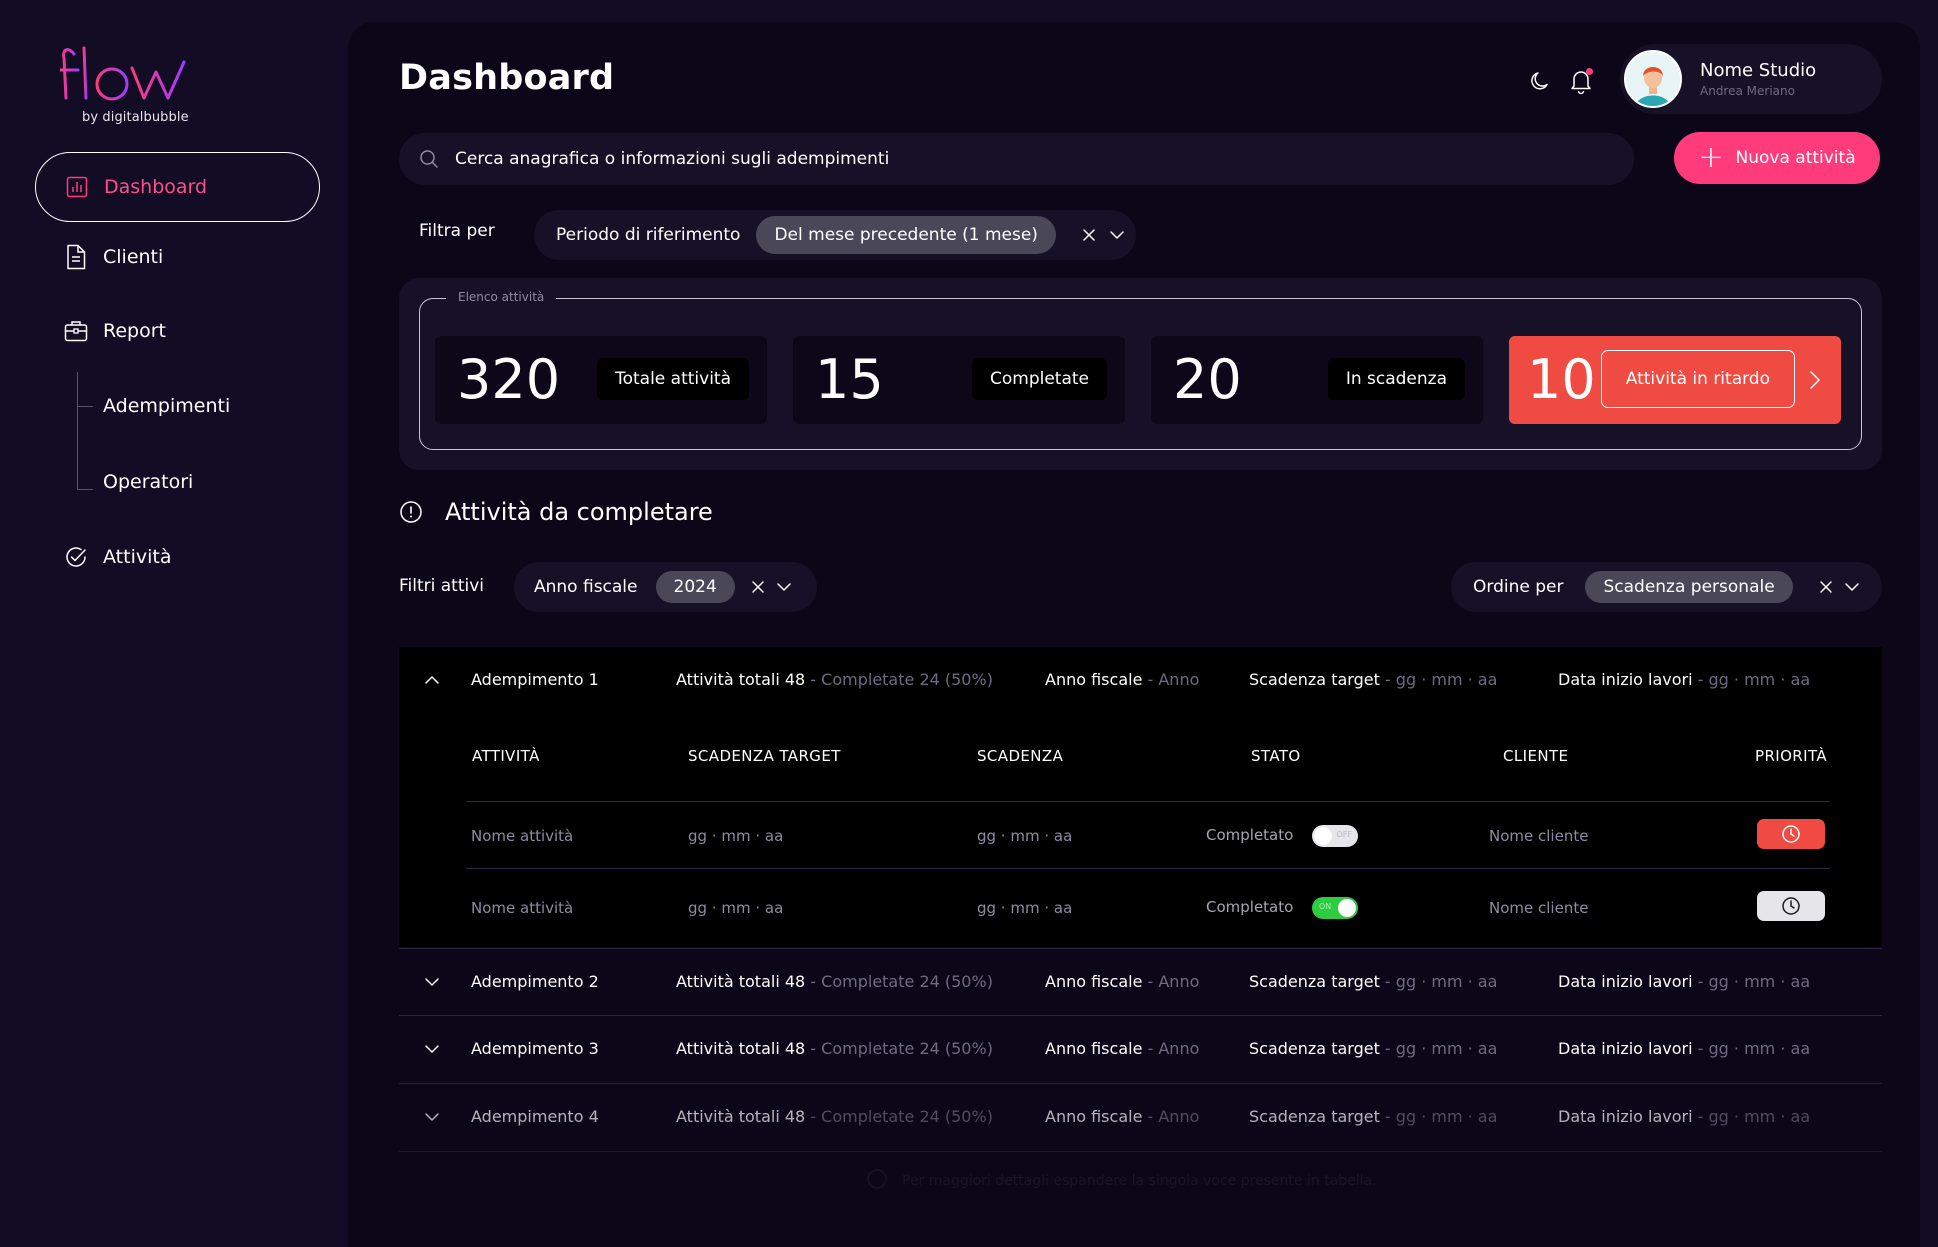 Image resolution: width=1938 pixels, height=1247 pixels. What do you see at coordinates (432, 680) in the screenshot?
I see `chevron-up-icon` at bounding box center [432, 680].